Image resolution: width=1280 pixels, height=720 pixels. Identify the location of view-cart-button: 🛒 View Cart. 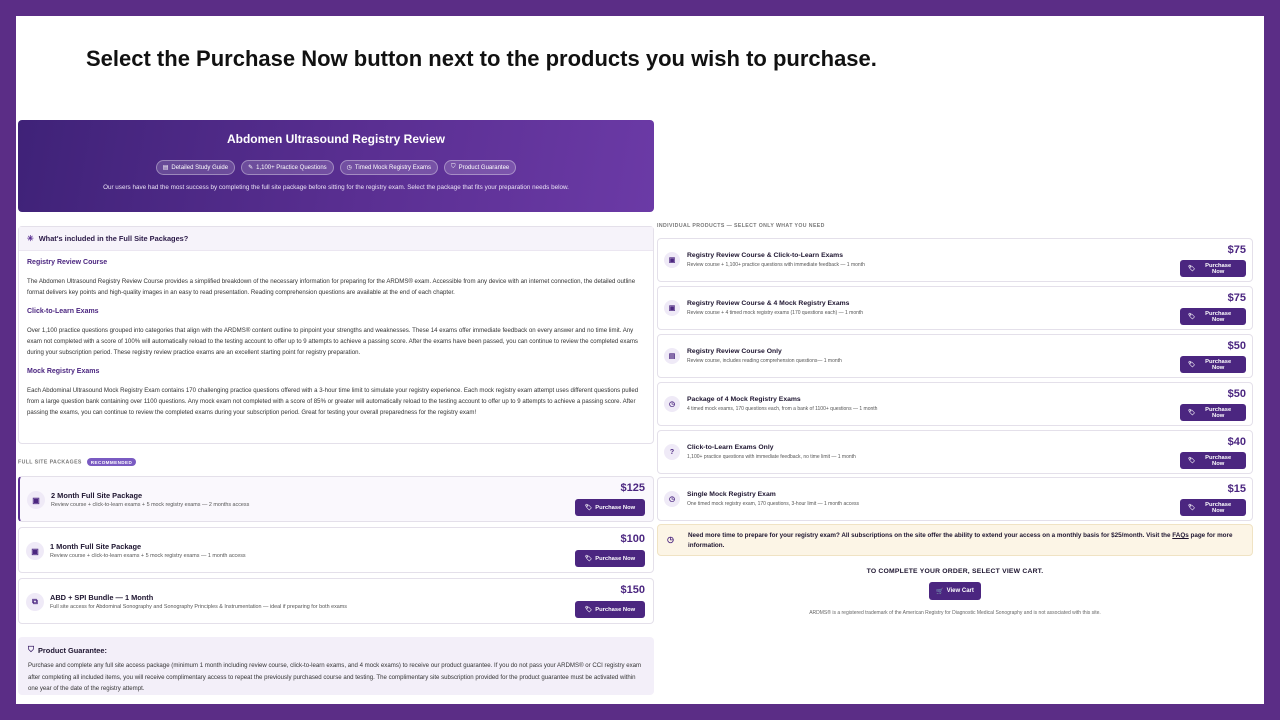
(955, 591).